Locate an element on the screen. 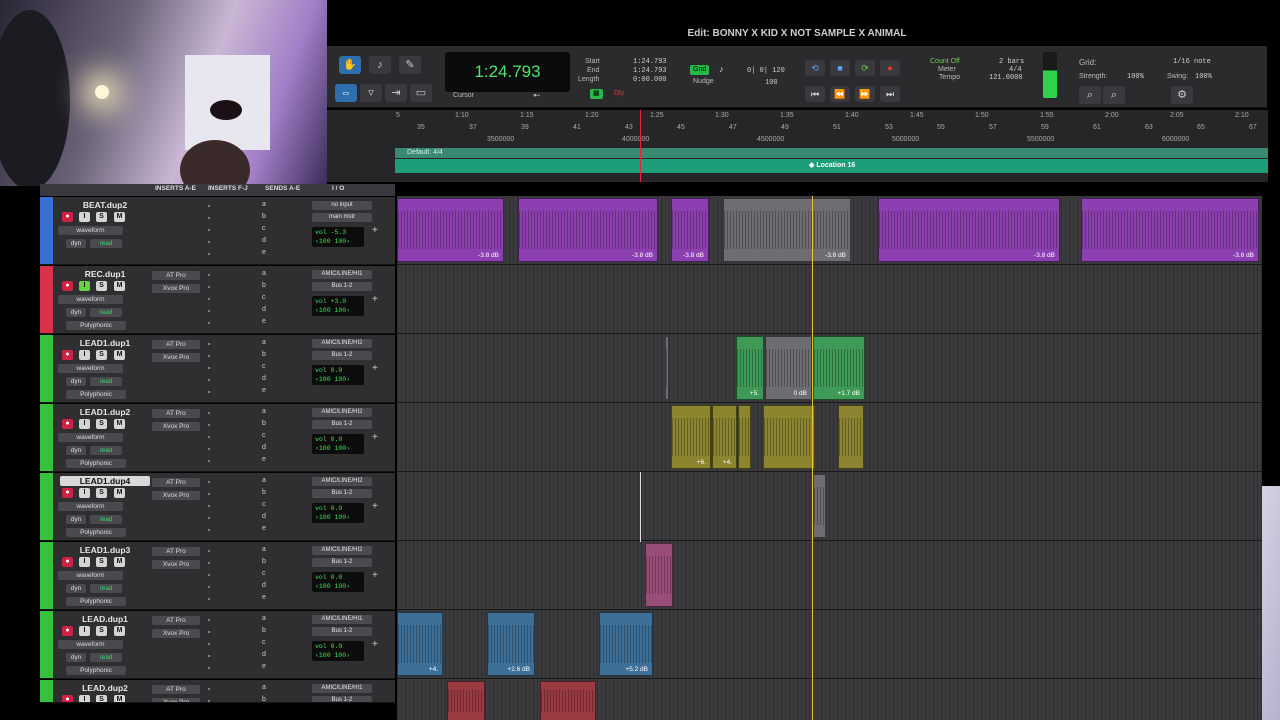 The image size is (1280, 720). input-selector: AMIC/LINE/HI1 is located at coordinates (342, 688).